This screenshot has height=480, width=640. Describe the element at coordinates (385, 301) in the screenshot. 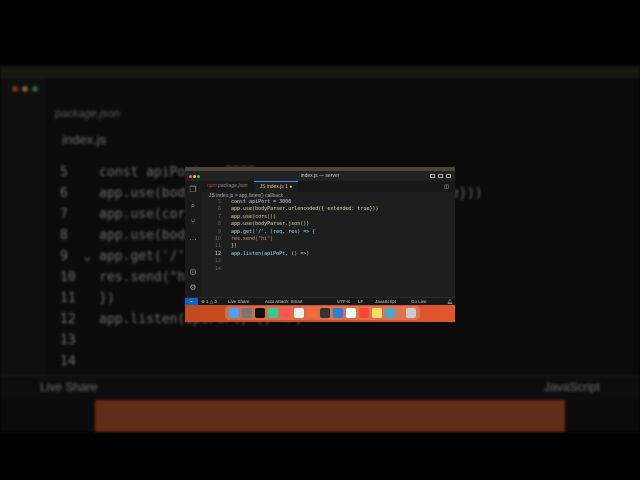

I see `language-status: JavaScript` at that location.